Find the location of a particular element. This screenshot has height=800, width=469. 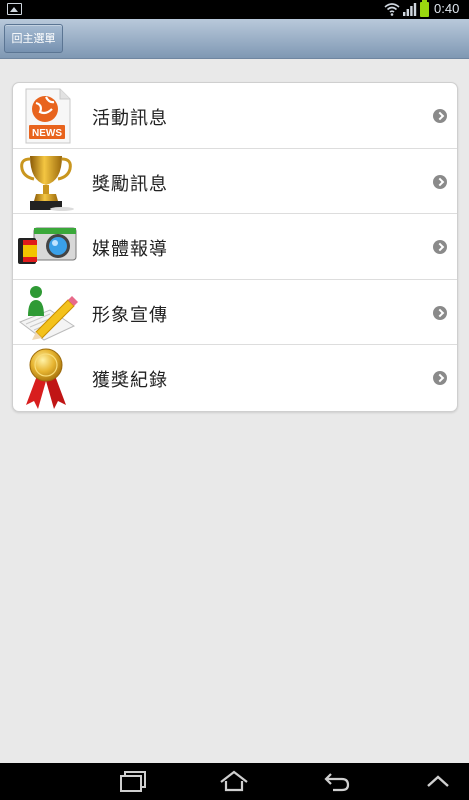

back-icon is located at coordinates (337, 781).